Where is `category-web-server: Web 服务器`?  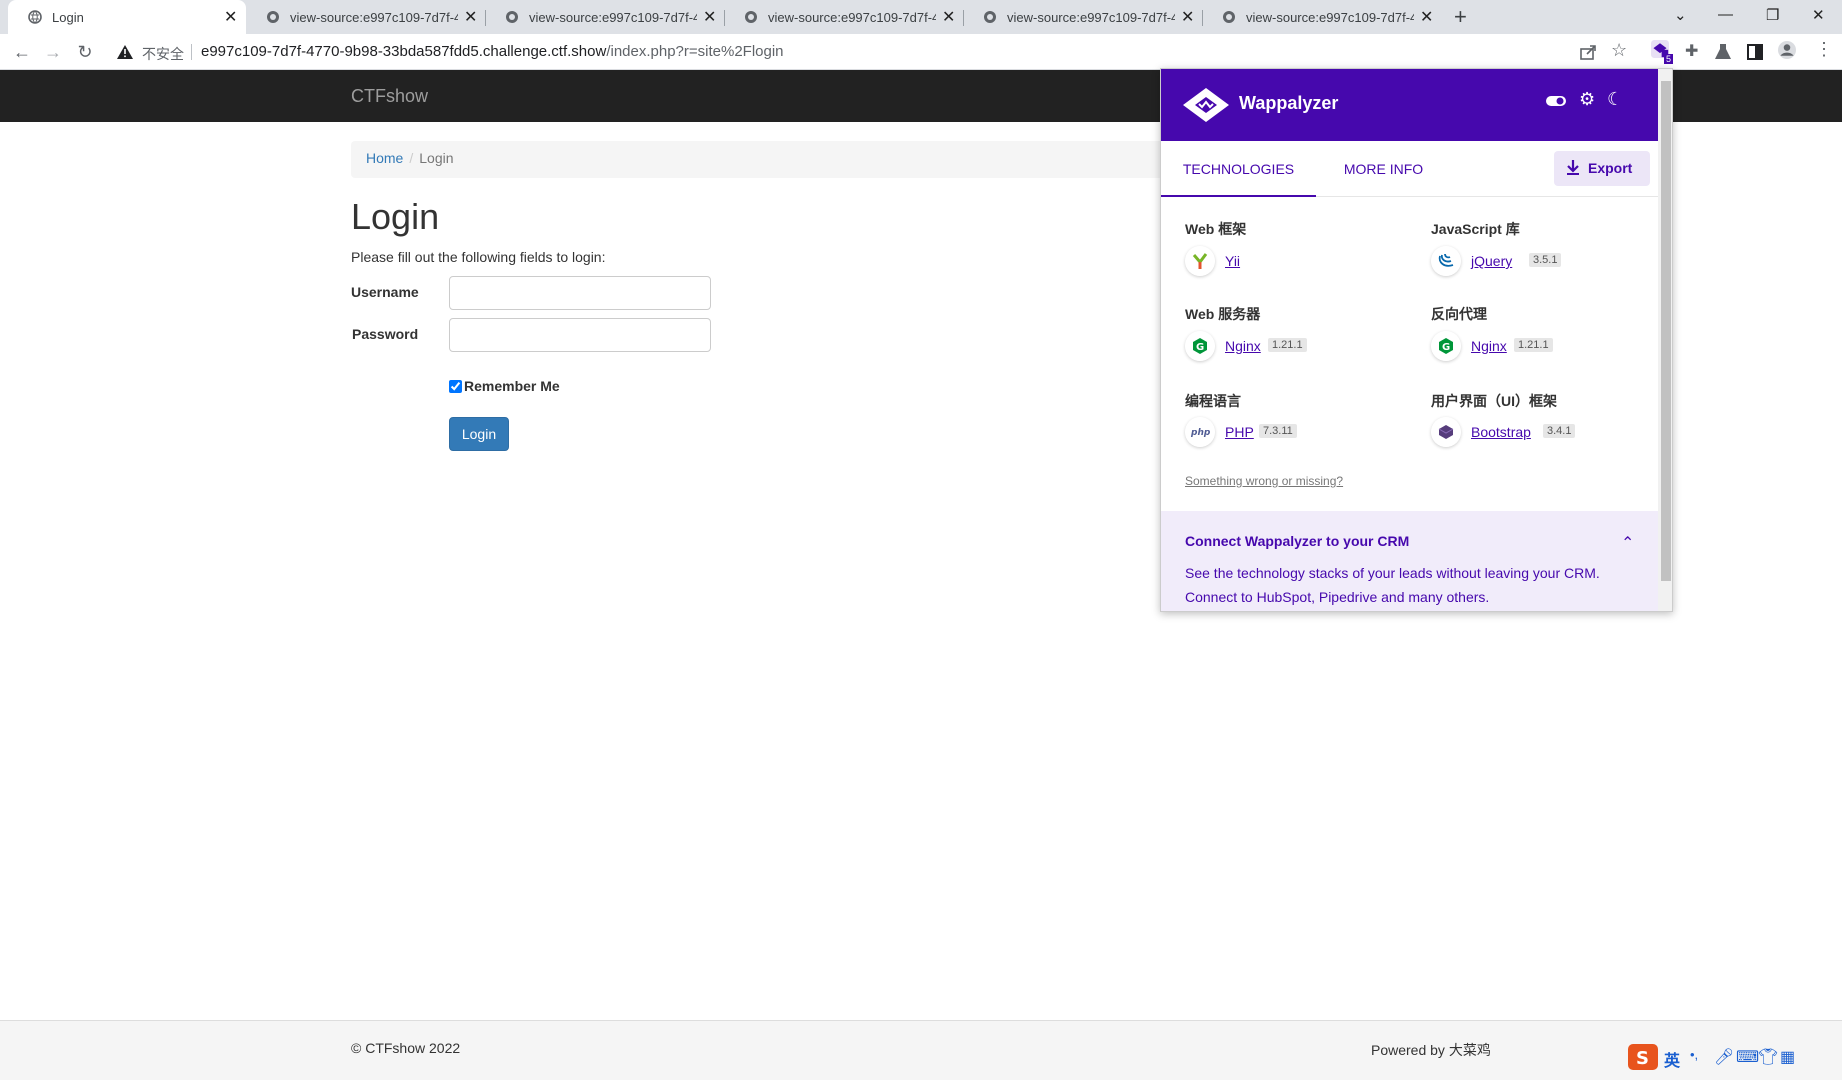
category-web-server: Web 服务器 is located at coordinates (1223, 314).